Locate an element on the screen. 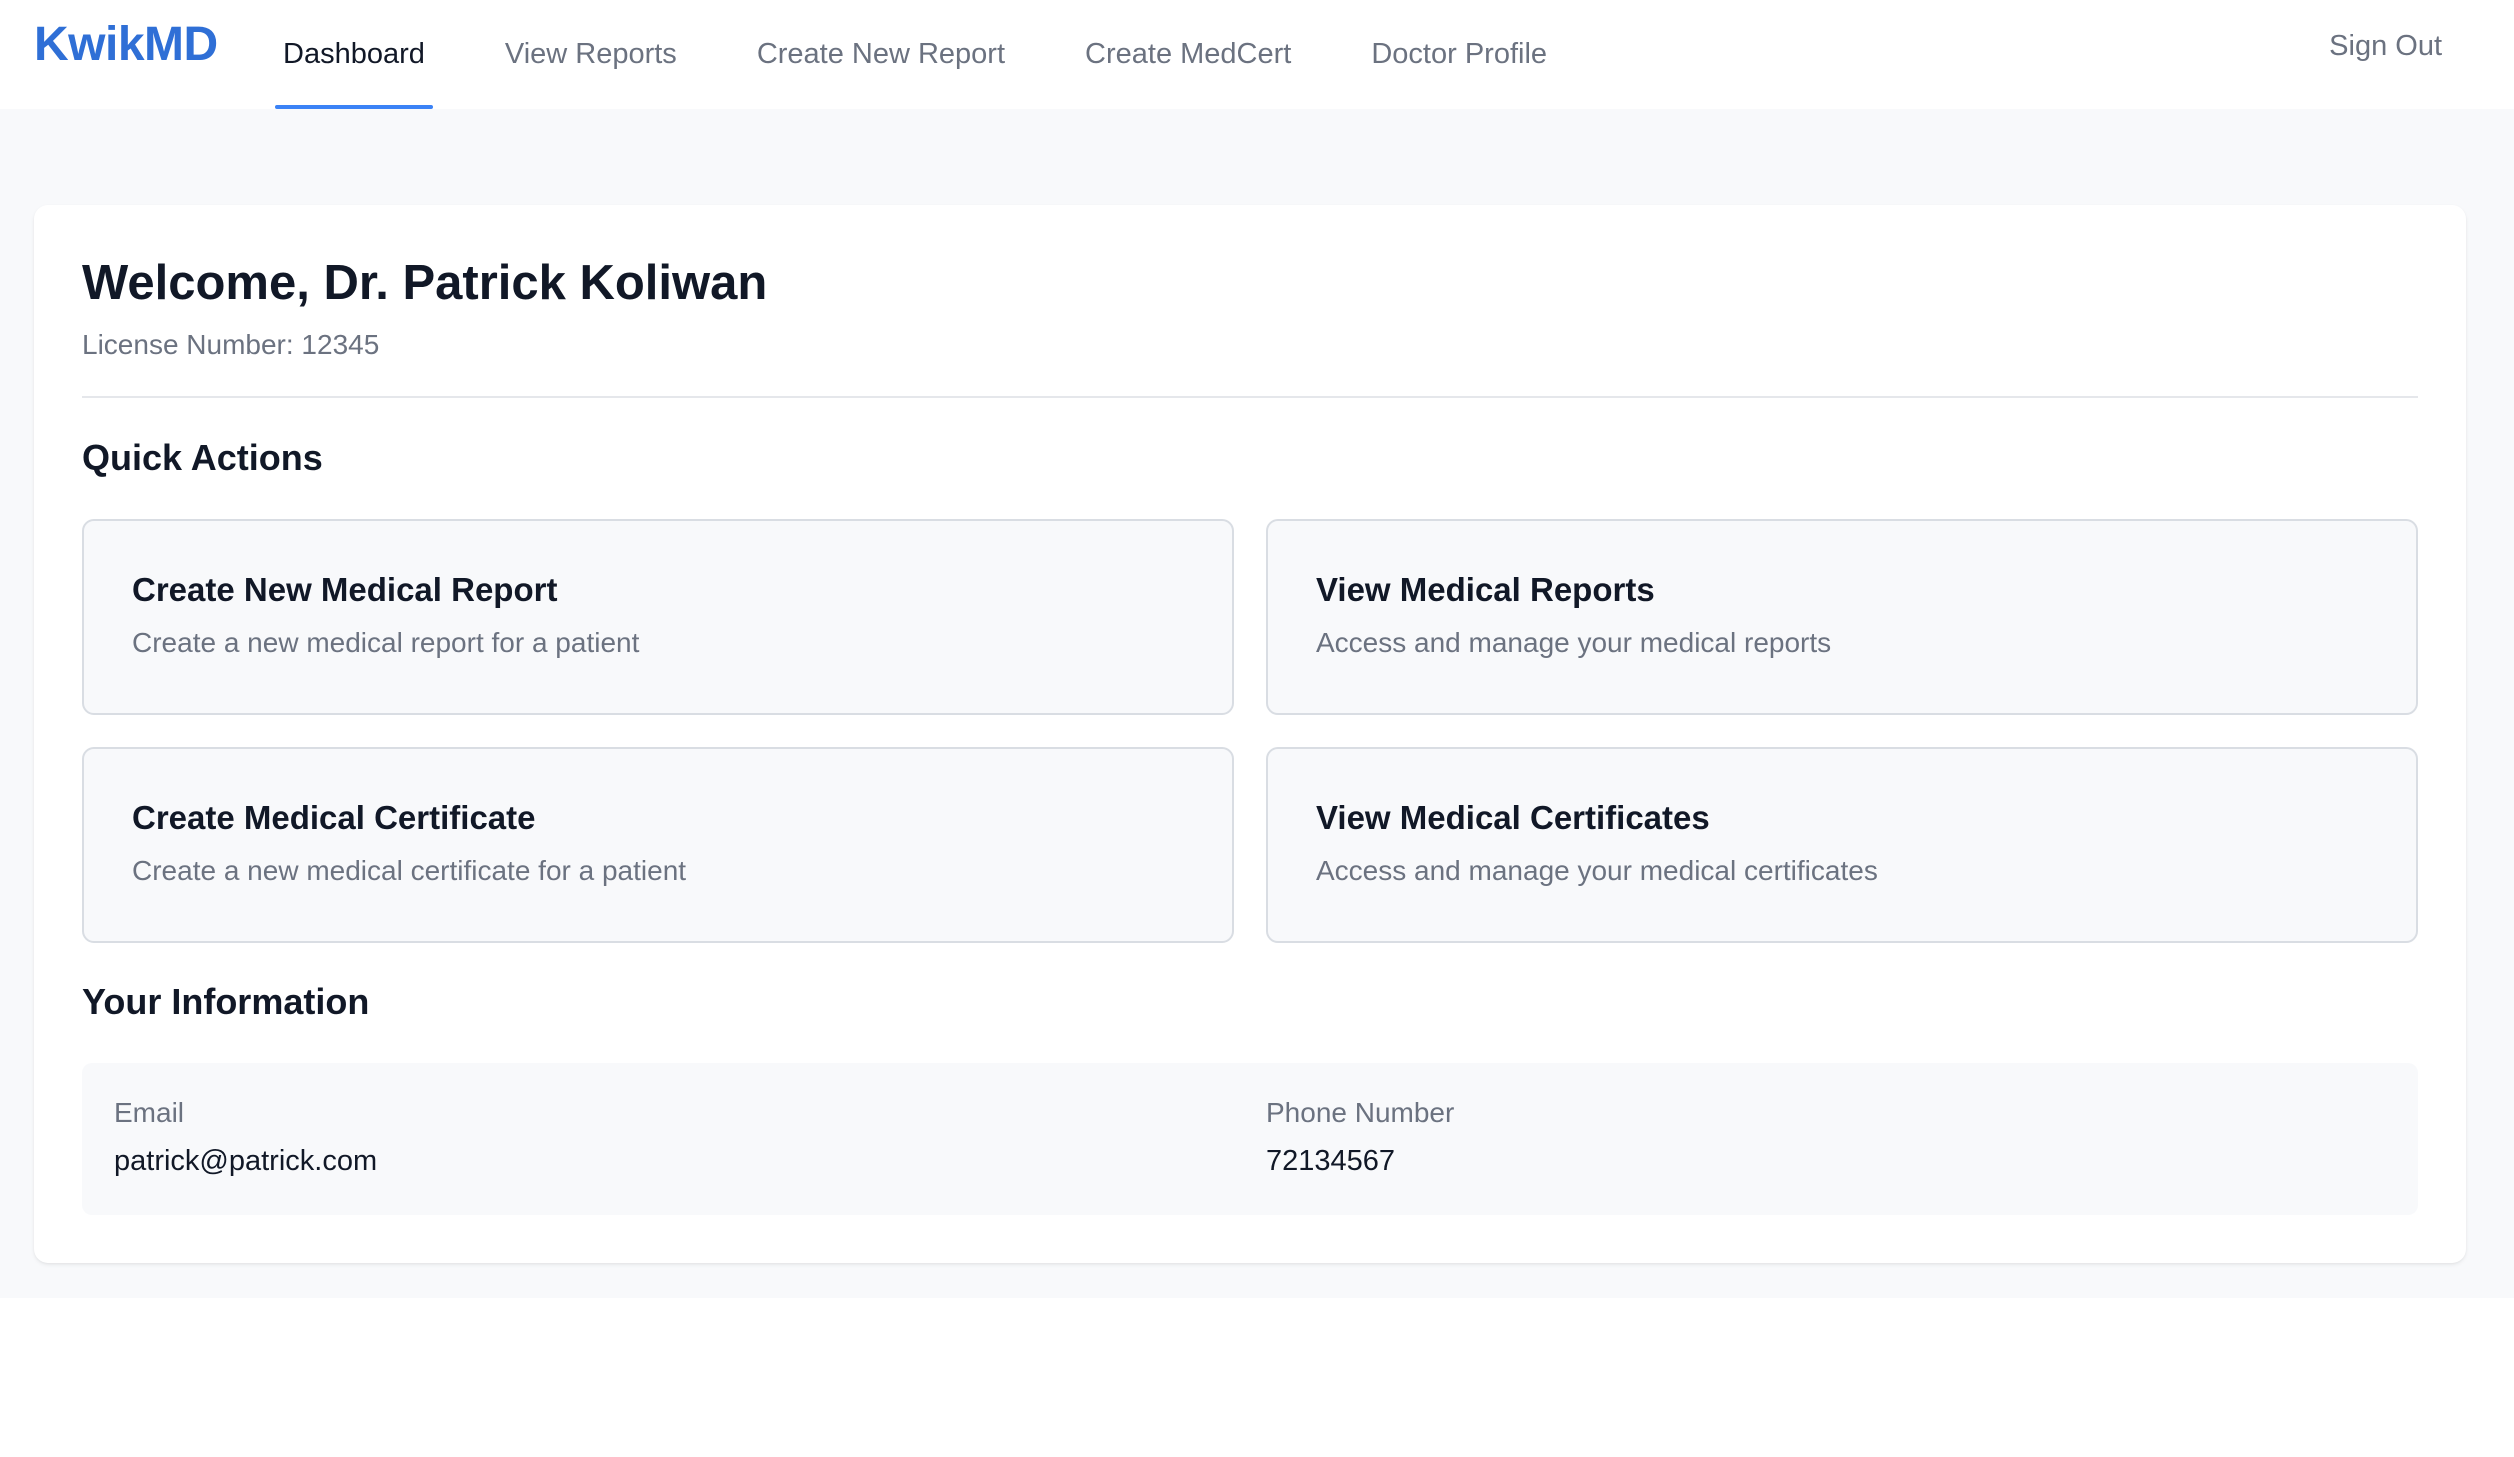 The image size is (2514, 1457). nav-tab-create-medcert: Create MedCert is located at coordinates (1188, 54).